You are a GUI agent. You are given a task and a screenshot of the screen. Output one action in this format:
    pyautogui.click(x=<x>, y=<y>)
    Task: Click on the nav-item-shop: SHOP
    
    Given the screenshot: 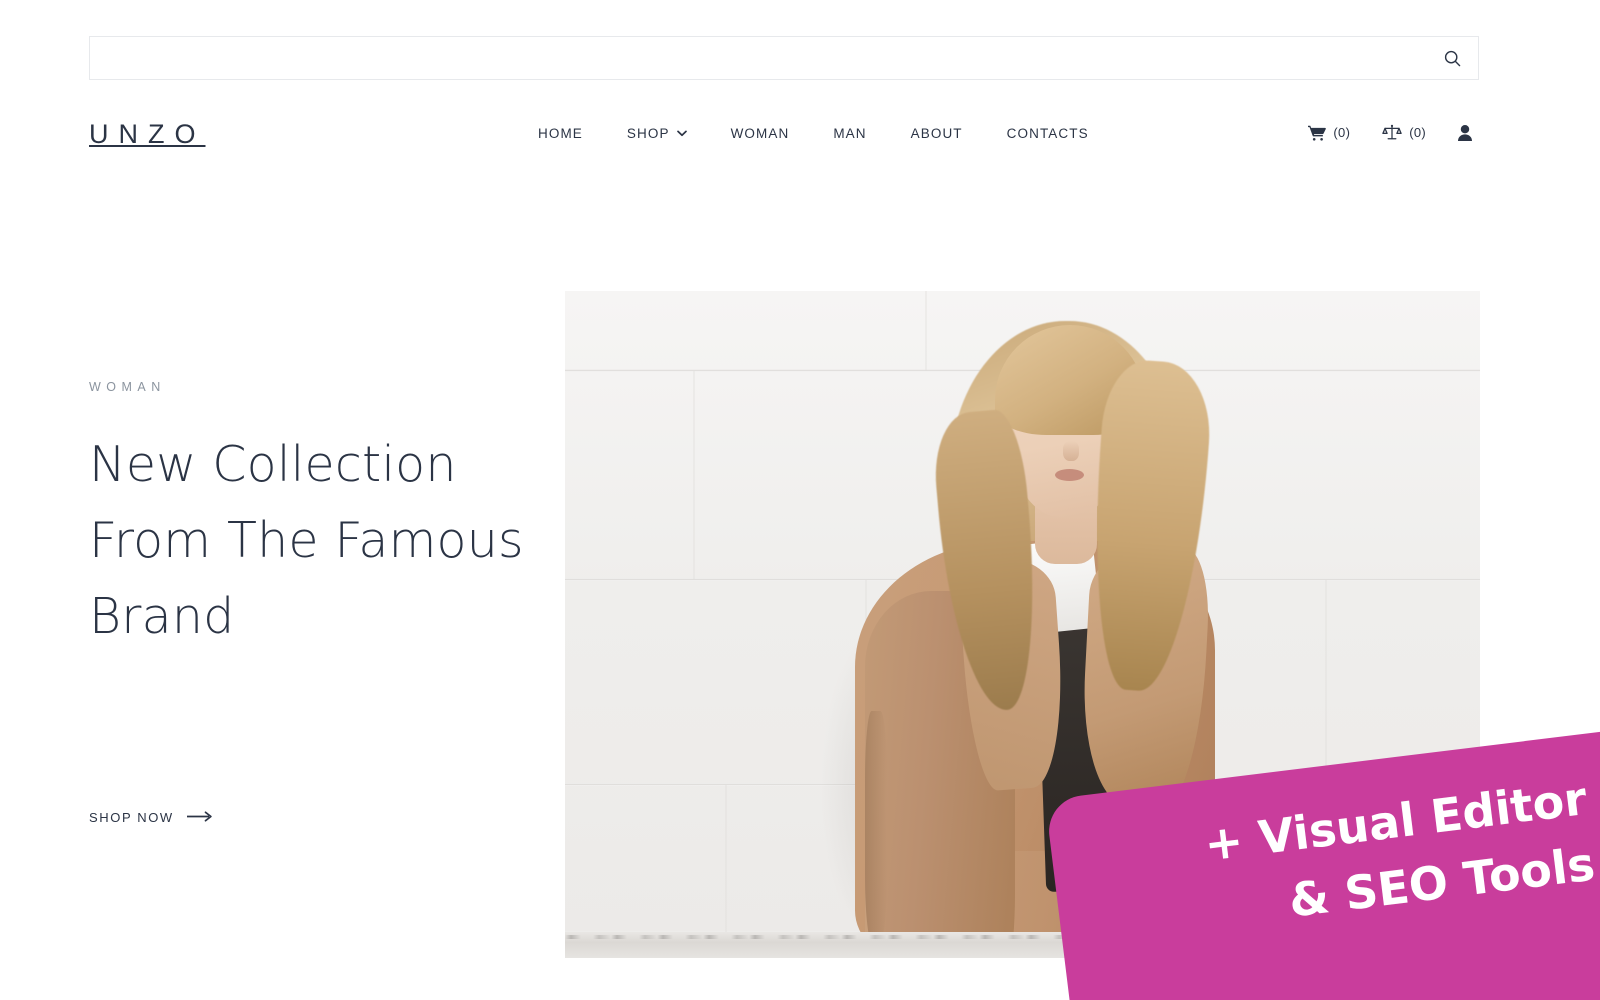 What is the action you would take?
    pyautogui.click(x=657, y=133)
    